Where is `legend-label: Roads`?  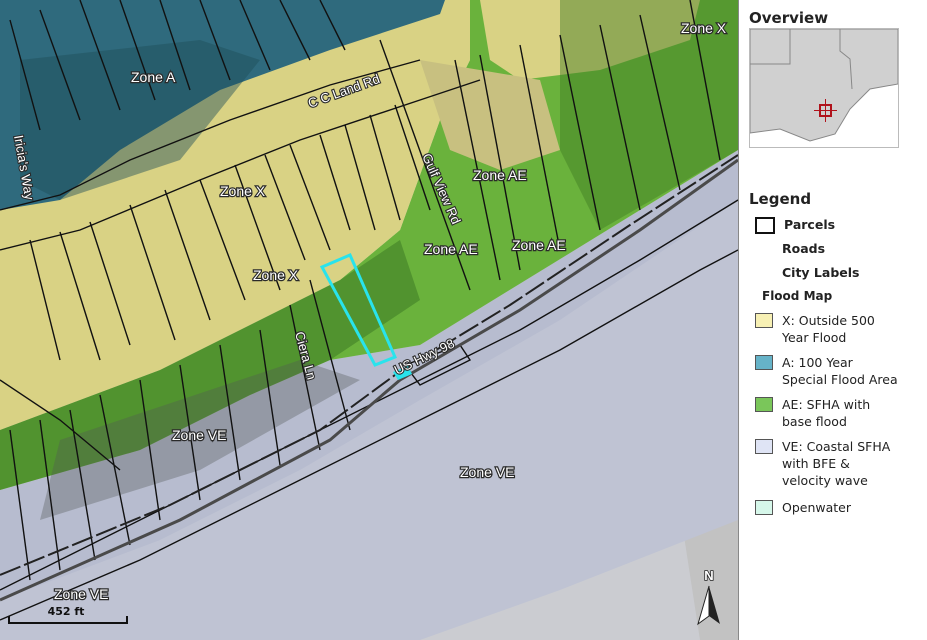
legend-label: Roads is located at coordinates (804, 248).